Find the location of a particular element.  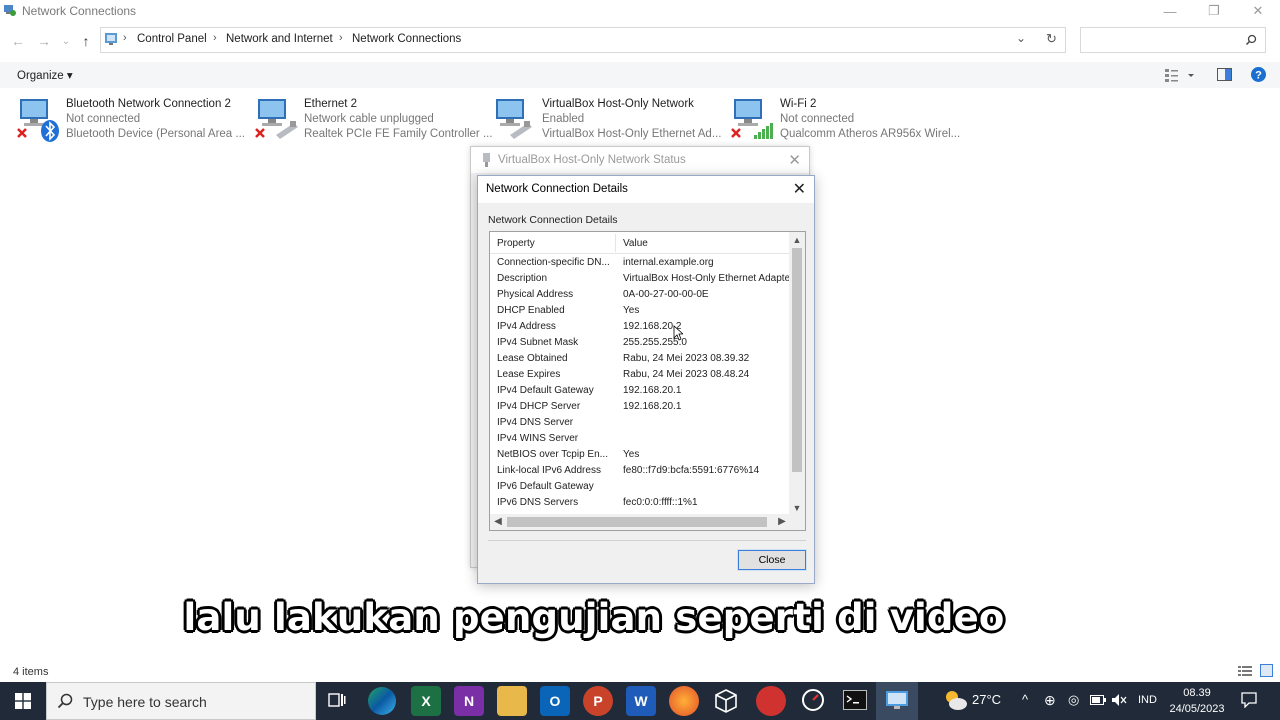

search-input is located at coordinates (1173, 40).